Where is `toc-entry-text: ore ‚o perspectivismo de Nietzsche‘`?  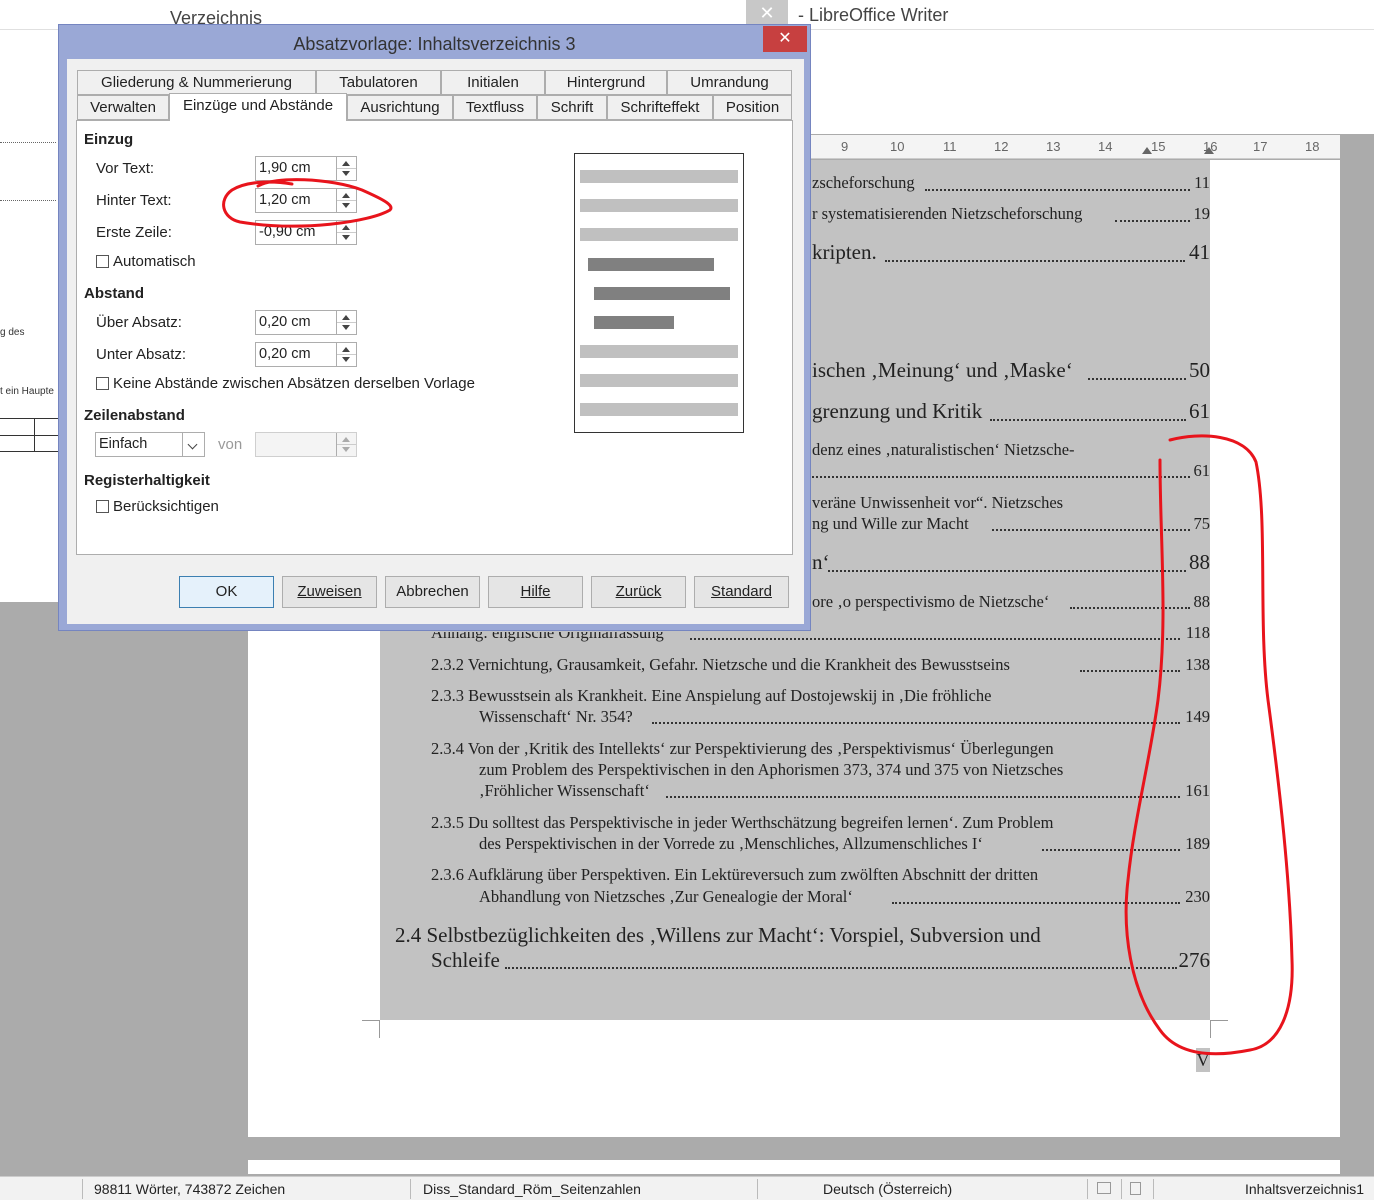 toc-entry-text: ore ‚o perspectivismo de Nietzsche‘ is located at coordinates (930, 602).